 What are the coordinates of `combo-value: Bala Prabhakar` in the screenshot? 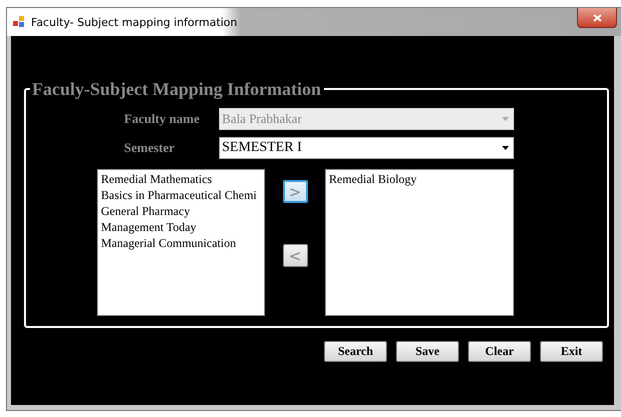 It's located at (262, 119).